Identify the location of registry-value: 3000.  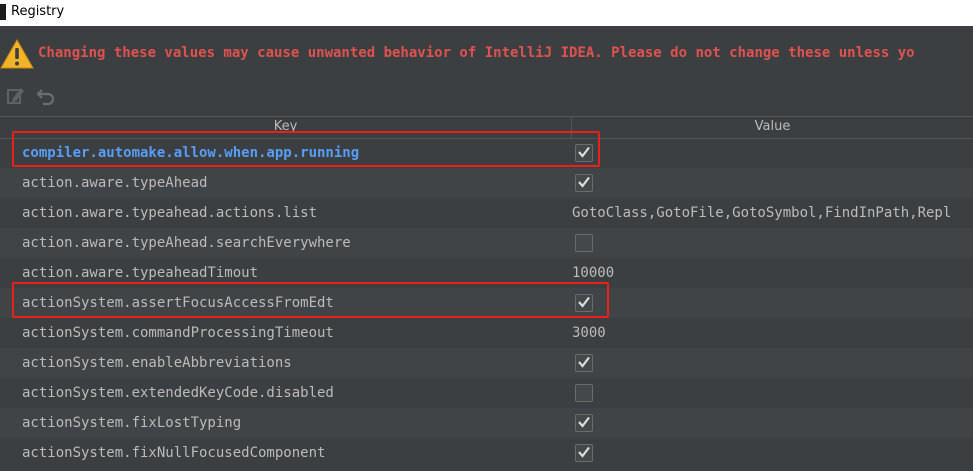
(589, 333).